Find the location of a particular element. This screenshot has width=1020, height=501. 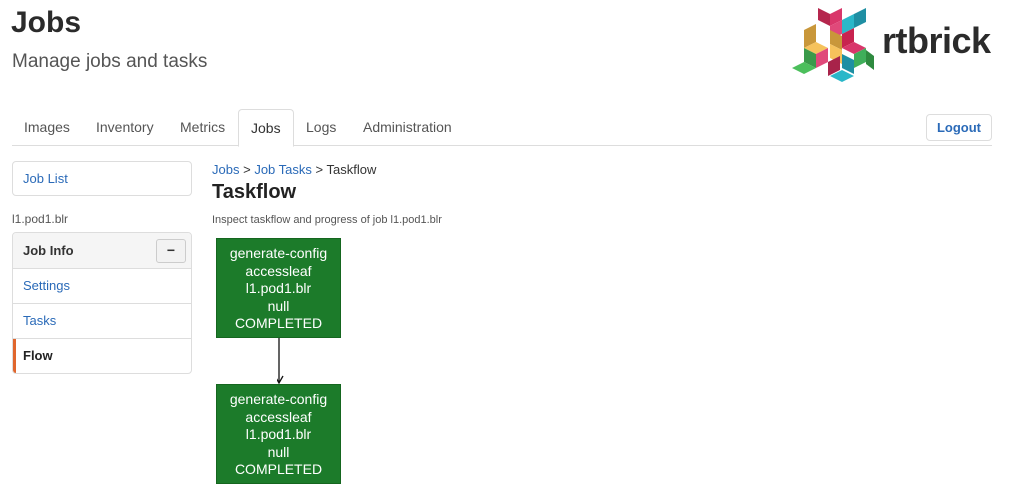

breadcrumb-job-tasks: Job Tasks is located at coordinates (283, 169).